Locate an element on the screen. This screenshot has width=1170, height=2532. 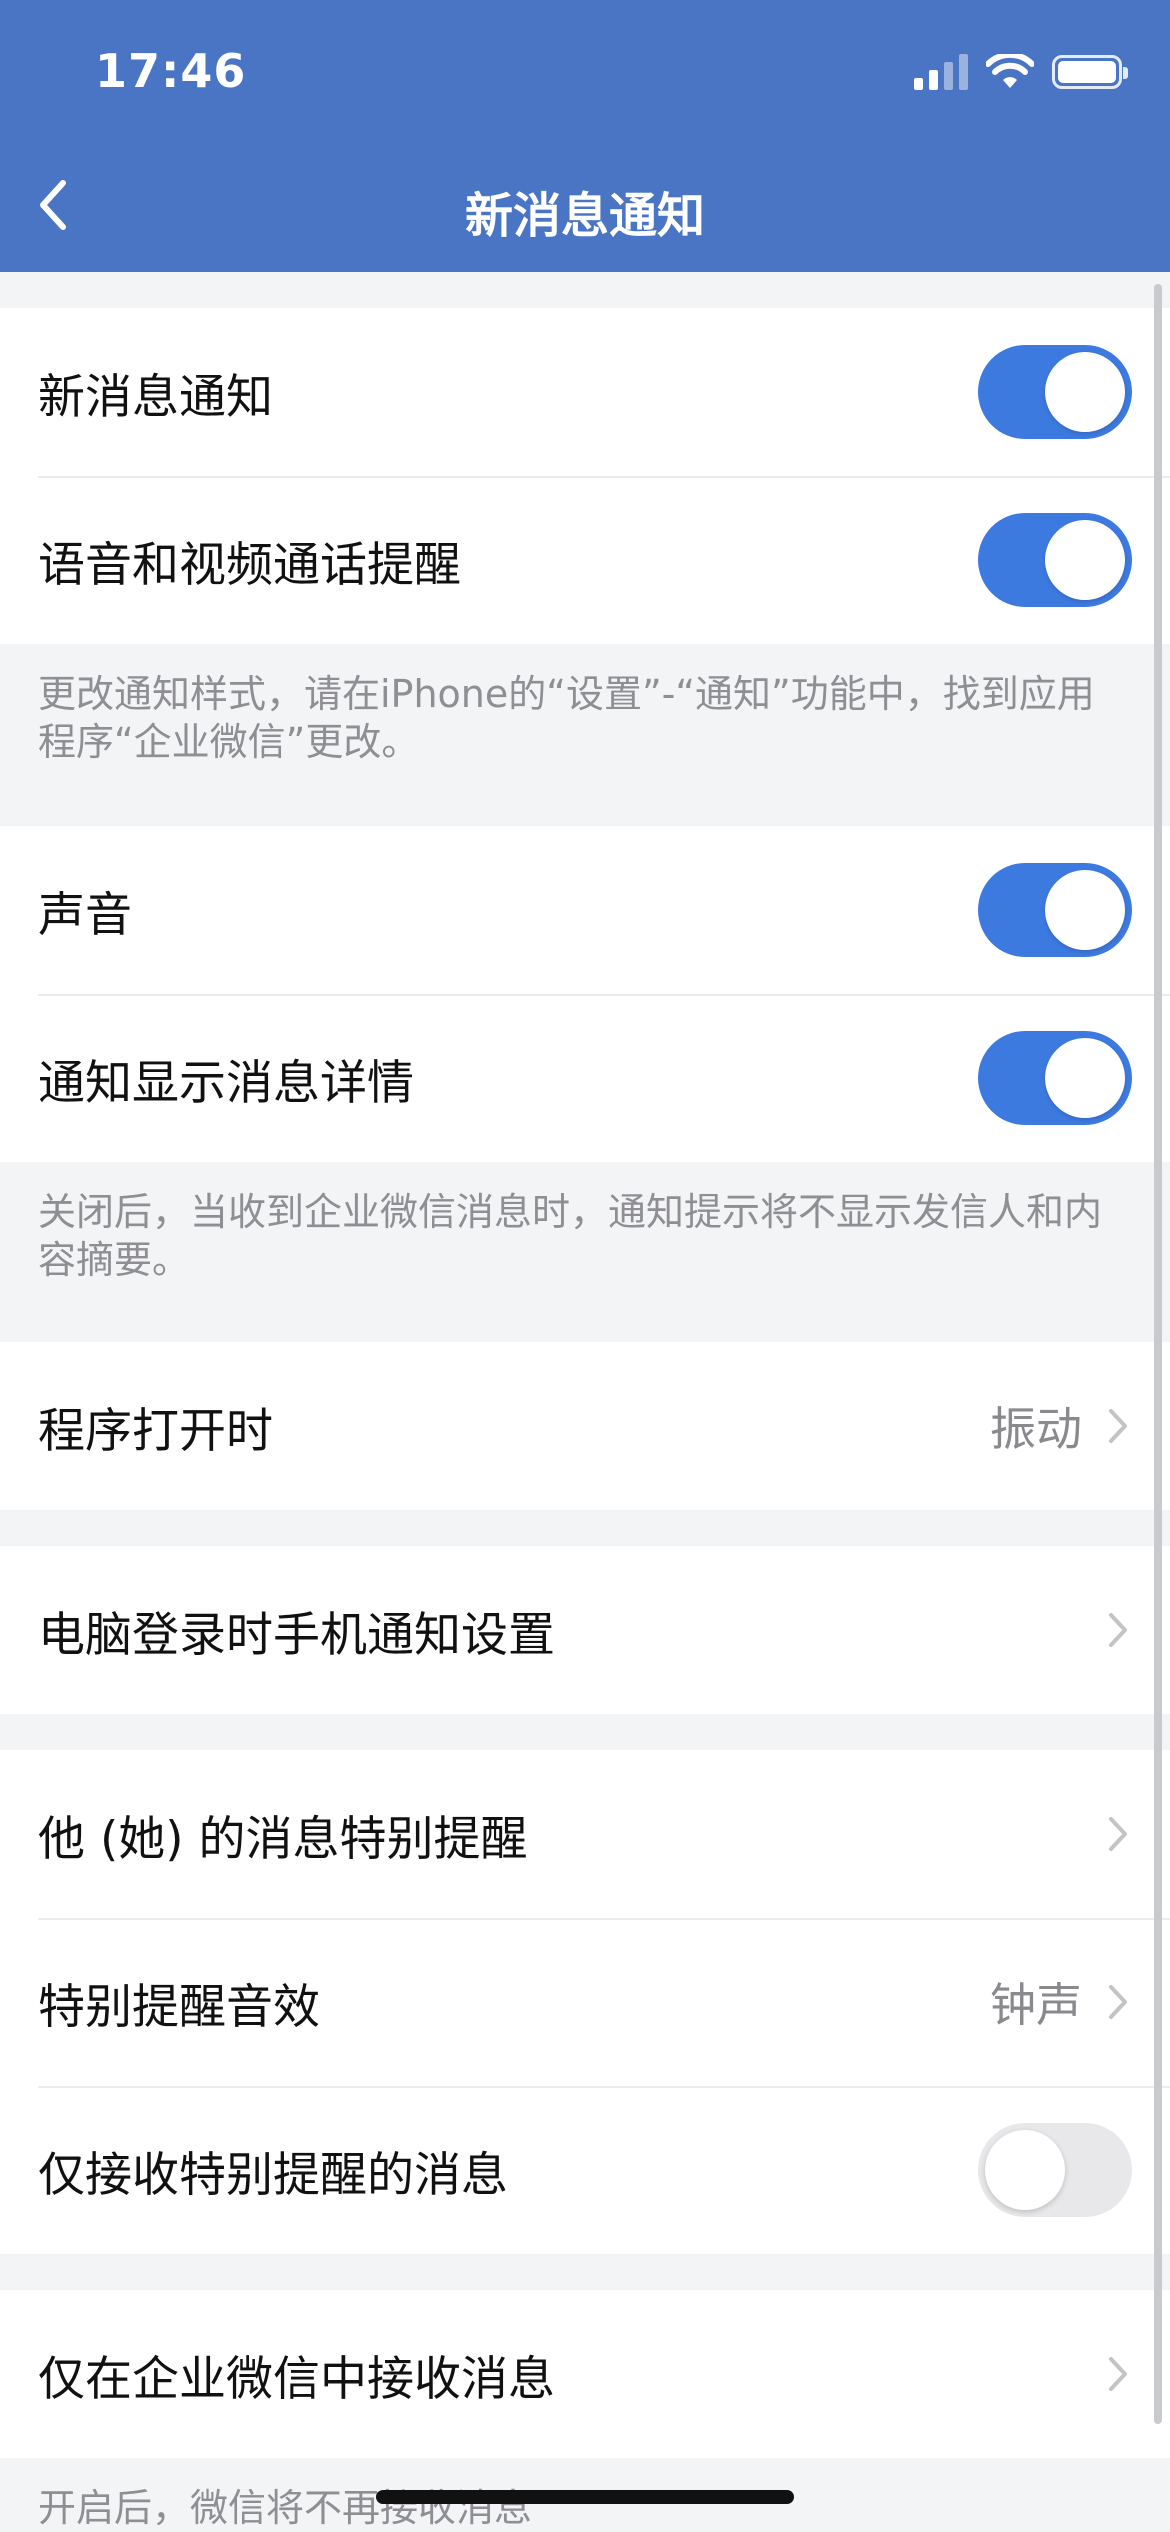
row-label: 声音 is located at coordinates (85, 915).